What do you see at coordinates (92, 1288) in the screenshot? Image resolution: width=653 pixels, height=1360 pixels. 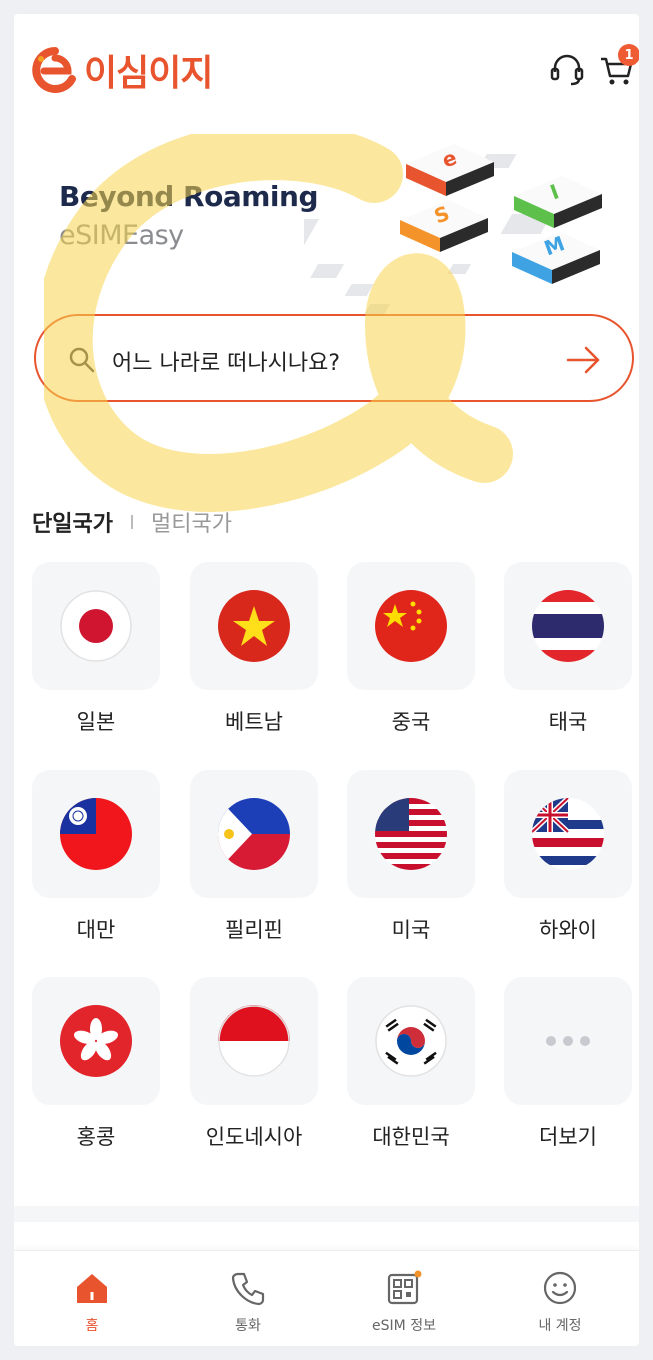 I see `home-icon` at bounding box center [92, 1288].